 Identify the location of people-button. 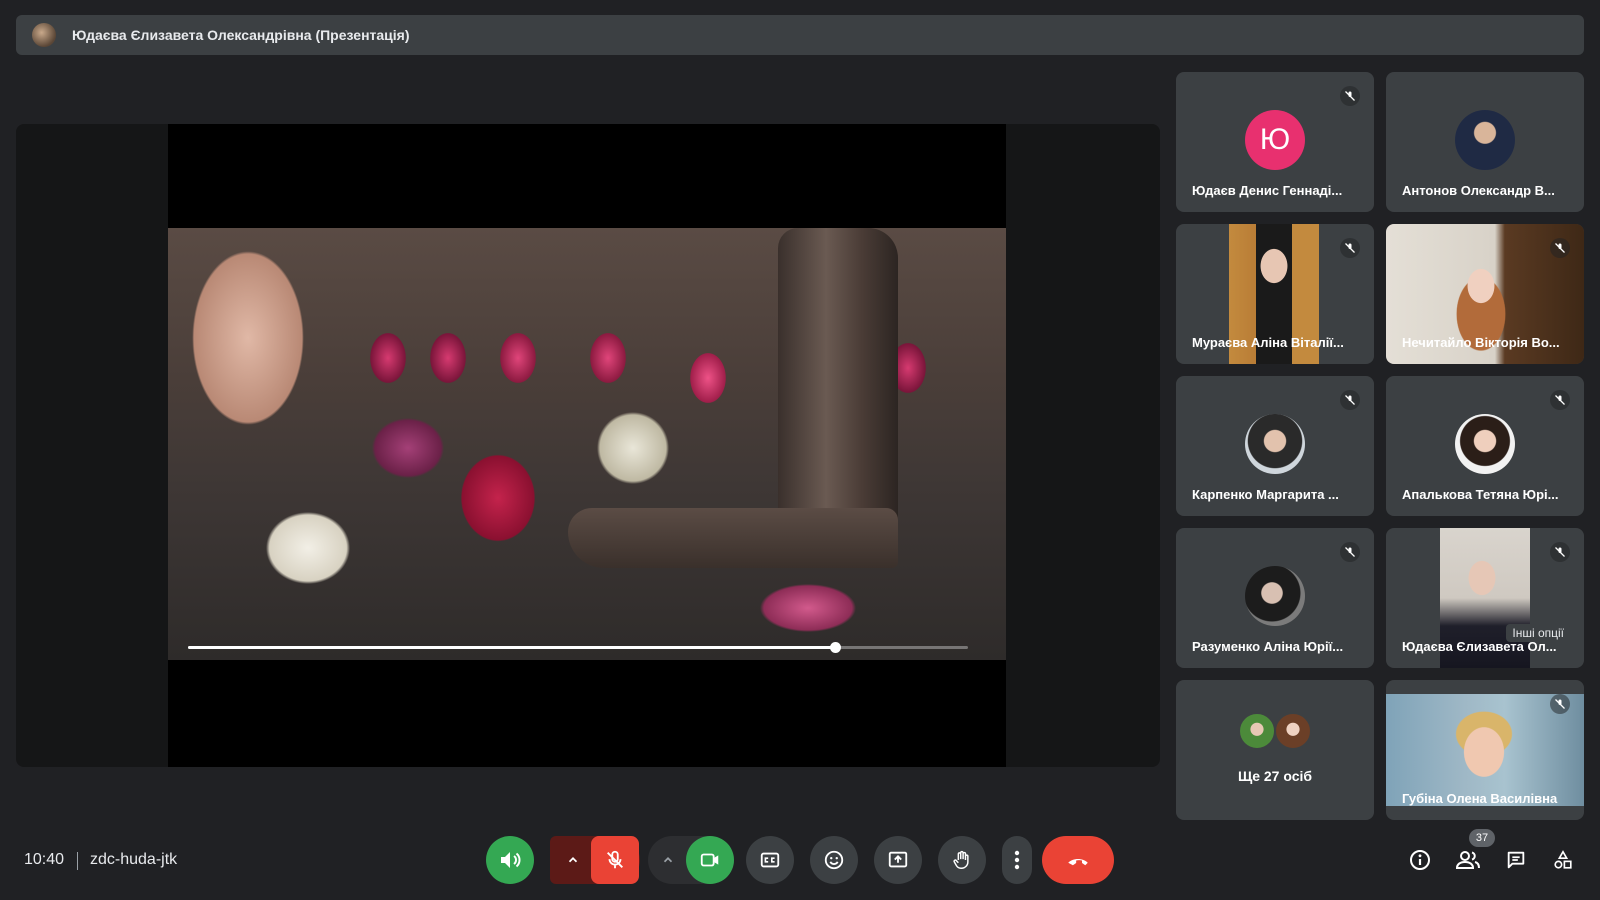
(1468, 860).